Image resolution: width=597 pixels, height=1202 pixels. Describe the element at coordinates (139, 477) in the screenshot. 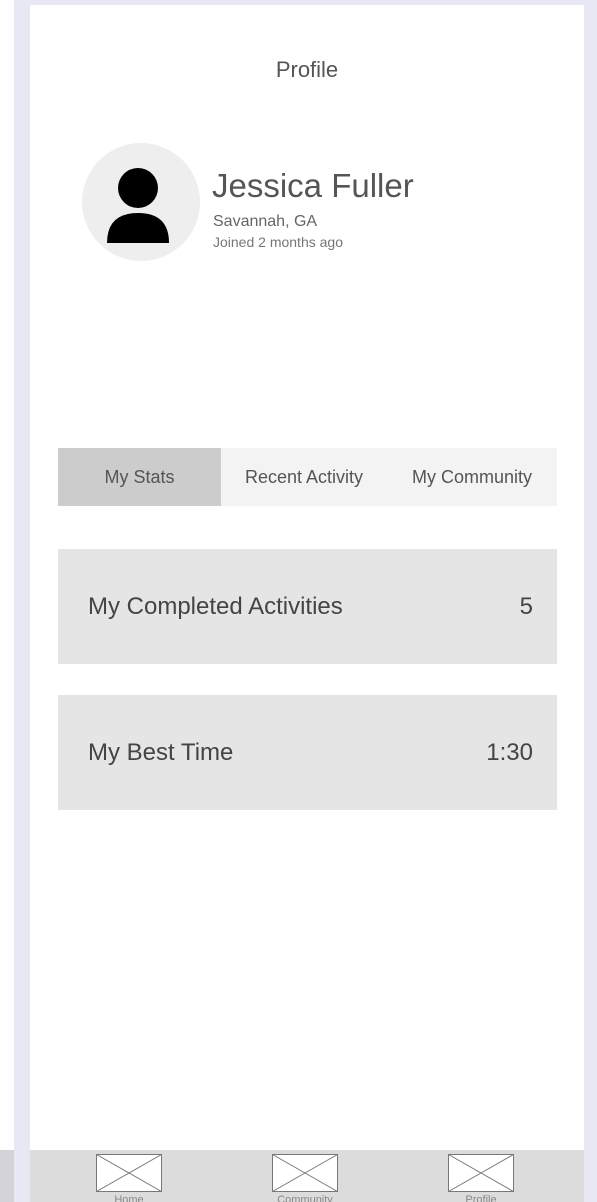

I see `tab-my-stats: My Stats` at that location.